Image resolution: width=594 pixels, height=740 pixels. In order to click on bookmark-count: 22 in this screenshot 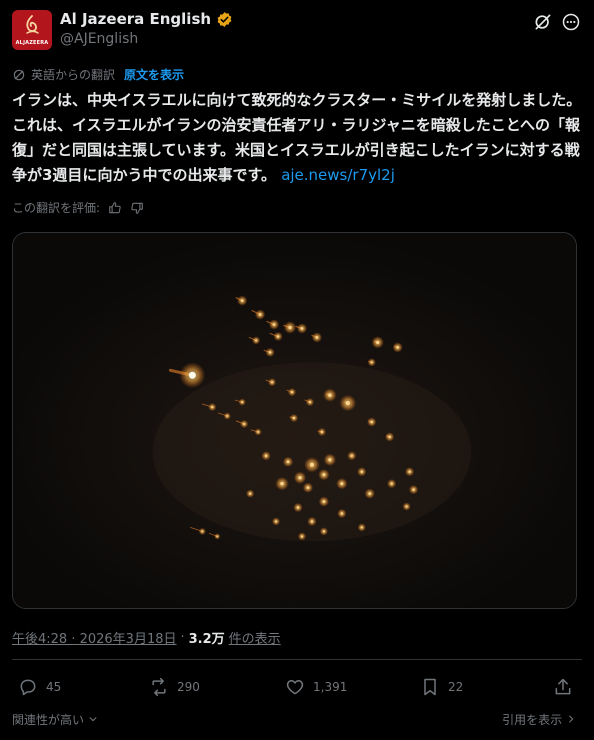, I will do `click(456, 687)`.